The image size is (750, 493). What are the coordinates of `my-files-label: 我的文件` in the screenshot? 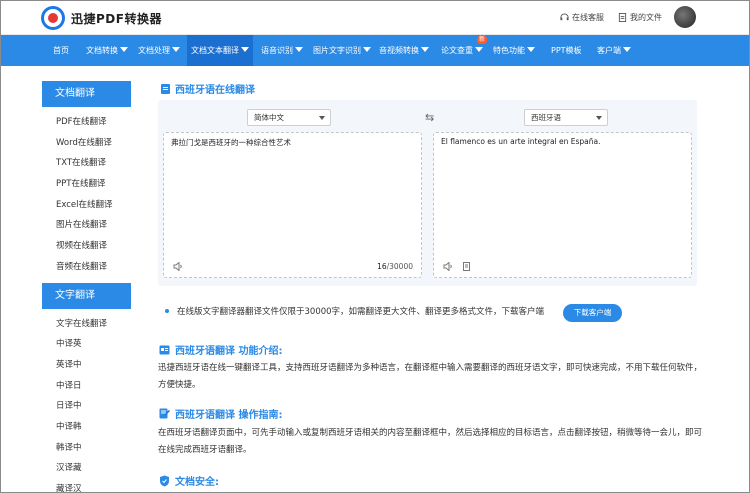 It's located at (646, 17).